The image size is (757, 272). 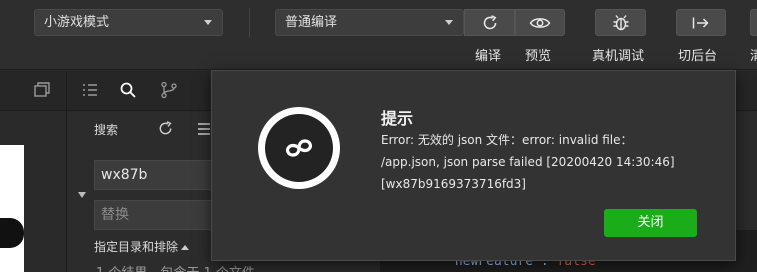 I want to click on dialog-message-line: [wx87b9169373716fd3], so click(x=453, y=184).